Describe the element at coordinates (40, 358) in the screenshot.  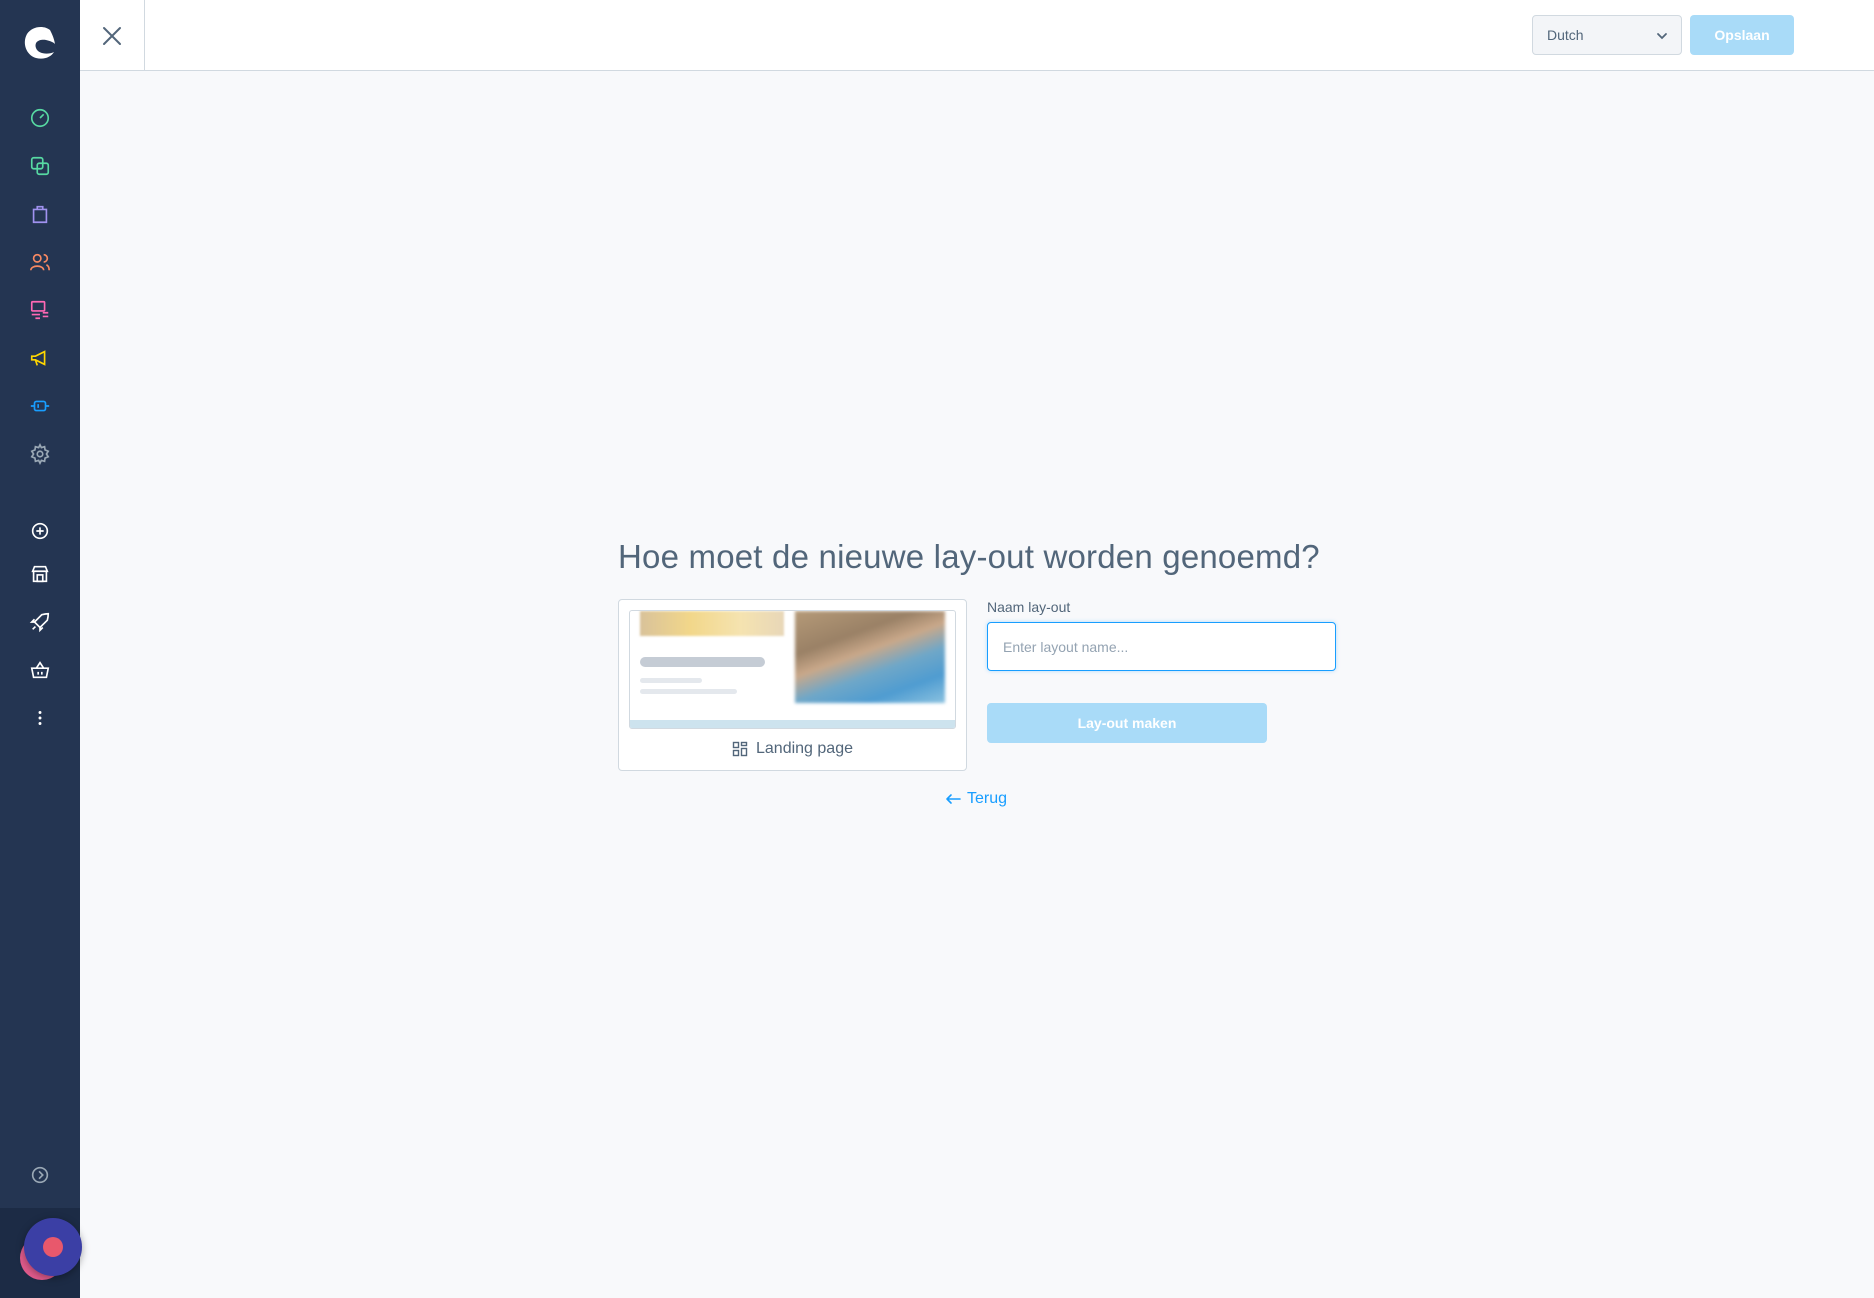
I see `marketing-icon` at that location.